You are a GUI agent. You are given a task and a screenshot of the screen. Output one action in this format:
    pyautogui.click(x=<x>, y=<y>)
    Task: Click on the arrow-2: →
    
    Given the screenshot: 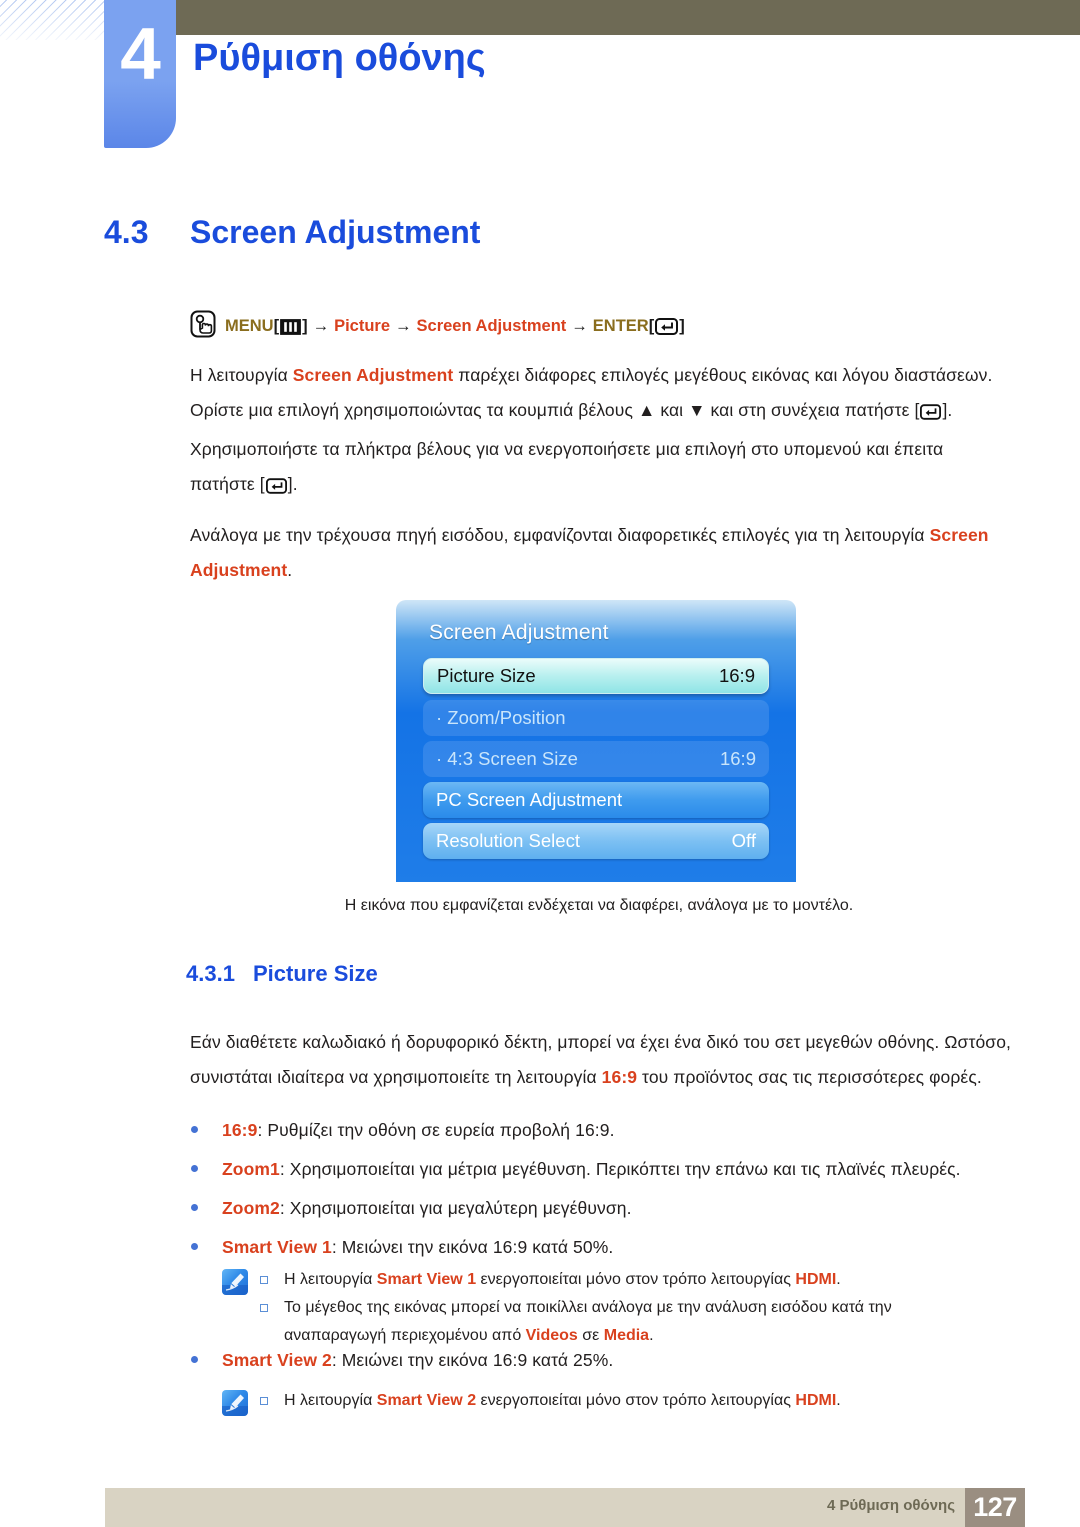 What is the action you would take?
    pyautogui.click(x=403, y=326)
    